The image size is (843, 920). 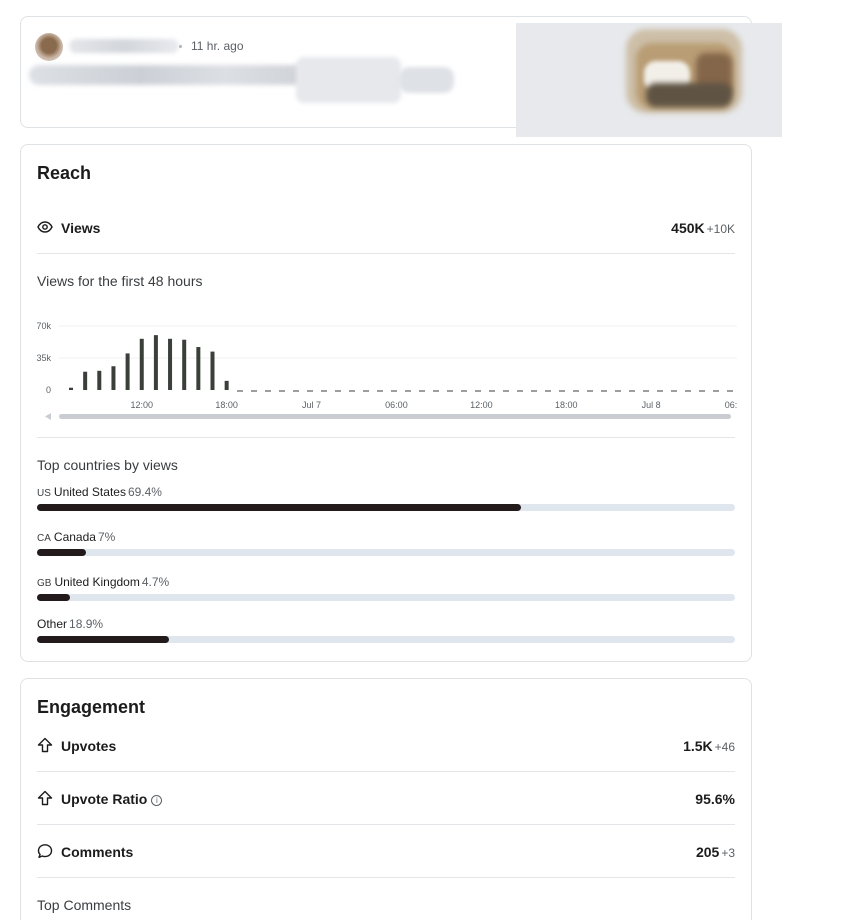 What do you see at coordinates (651, 405) in the screenshot?
I see `chart-x-tick-label: Jul 8` at bounding box center [651, 405].